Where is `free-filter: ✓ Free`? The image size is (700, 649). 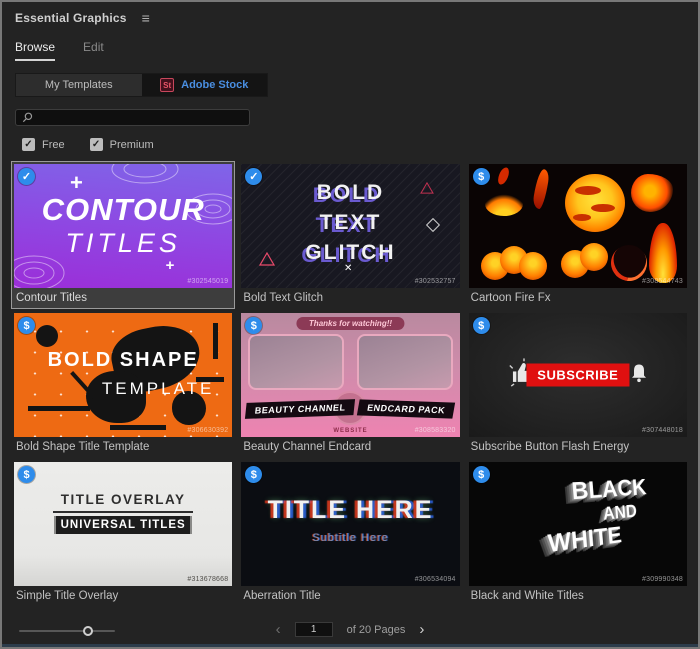
free-filter: ✓ Free is located at coordinates (43, 144).